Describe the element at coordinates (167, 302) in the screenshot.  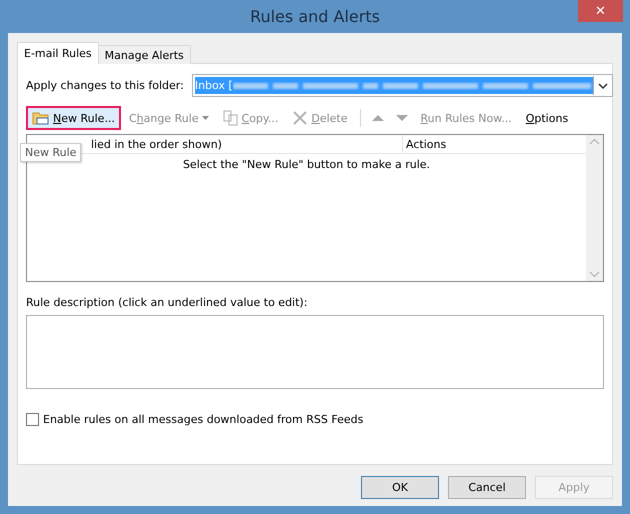
I see `description-label: Rule description (click an underlined value to edit):` at that location.